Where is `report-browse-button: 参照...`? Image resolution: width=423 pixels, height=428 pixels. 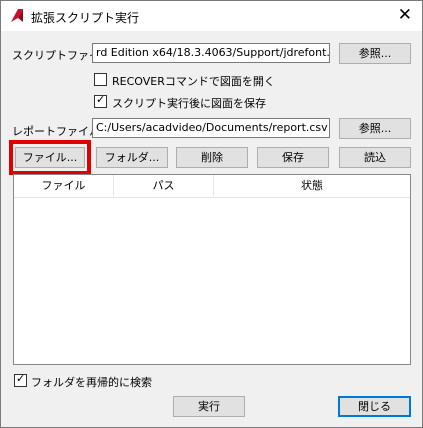 report-browse-button: 参照... is located at coordinates (375, 128).